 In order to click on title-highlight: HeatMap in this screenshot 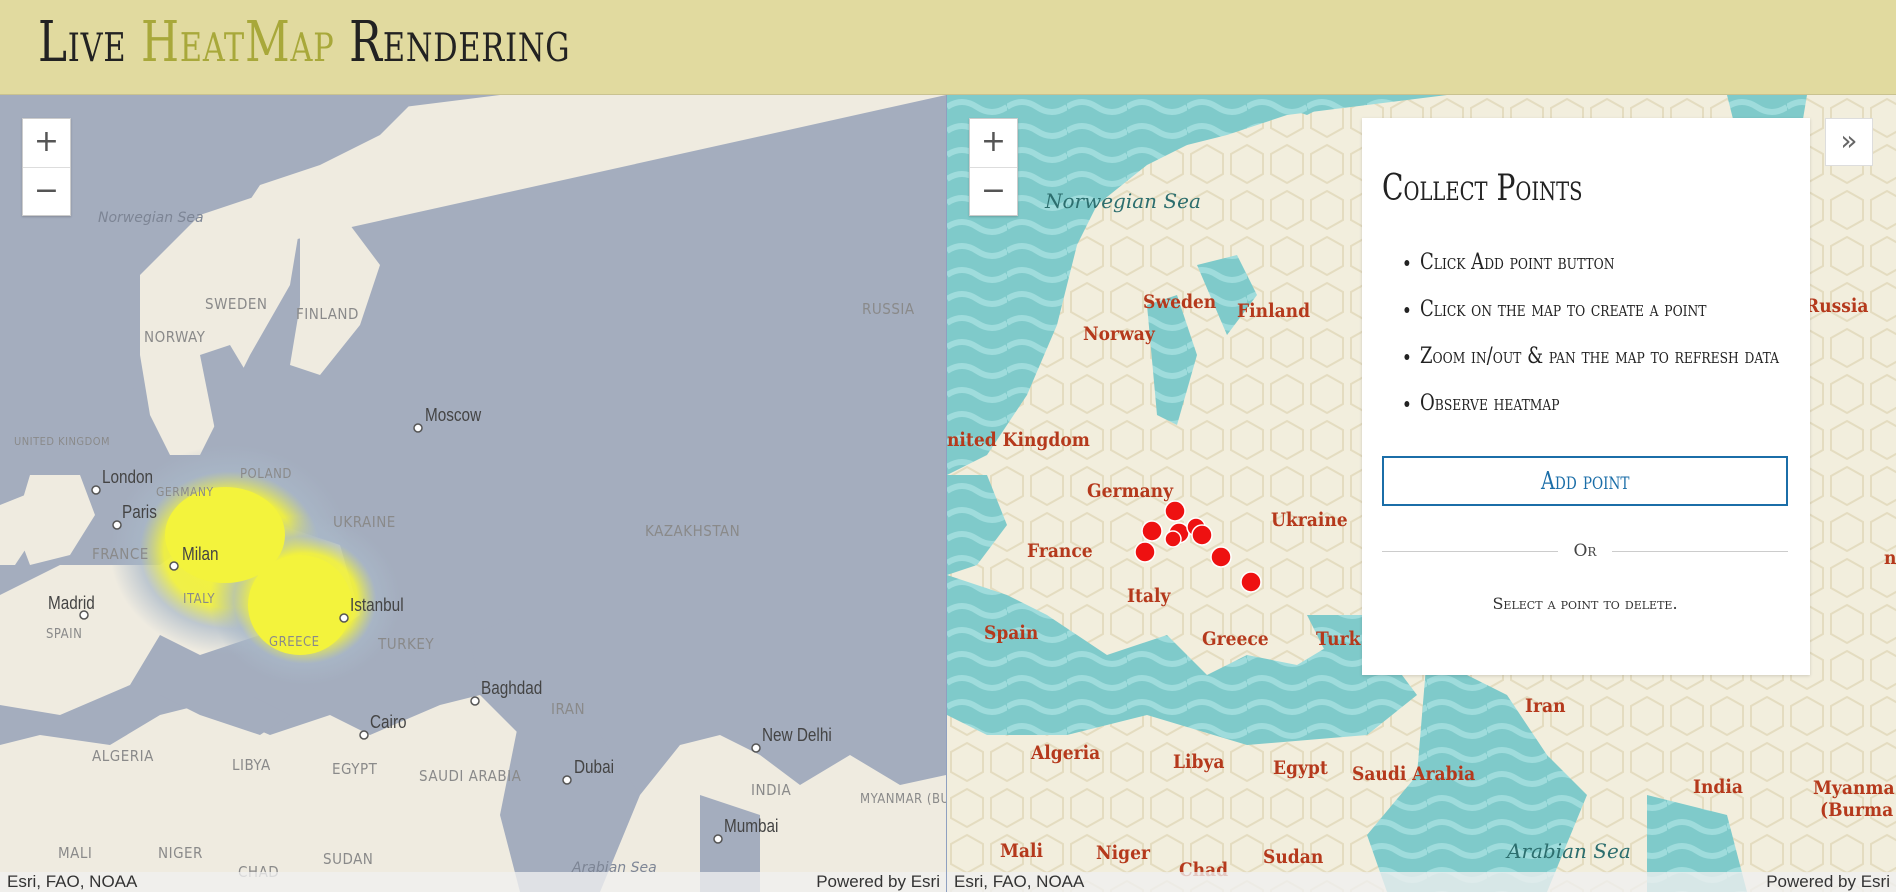, I will do `click(237, 42)`.